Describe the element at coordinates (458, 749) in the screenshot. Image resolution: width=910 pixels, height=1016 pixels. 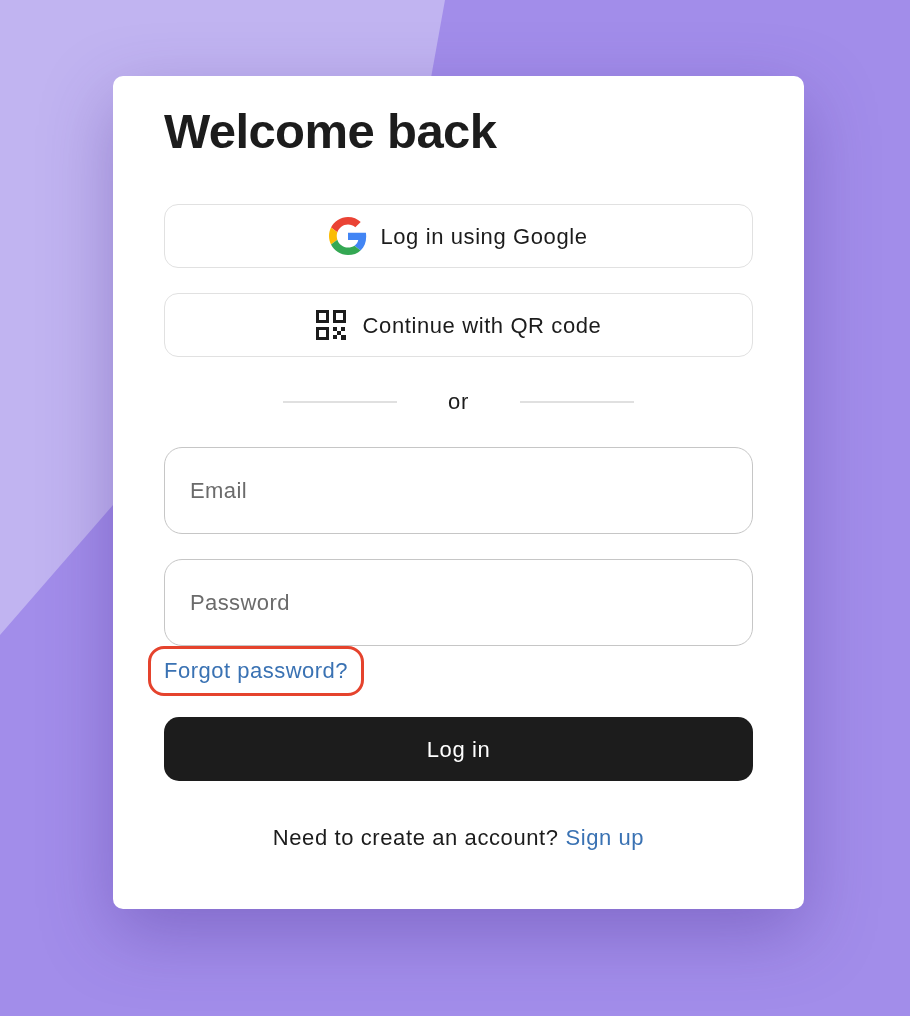
I see `login-button: Log in` at that location.